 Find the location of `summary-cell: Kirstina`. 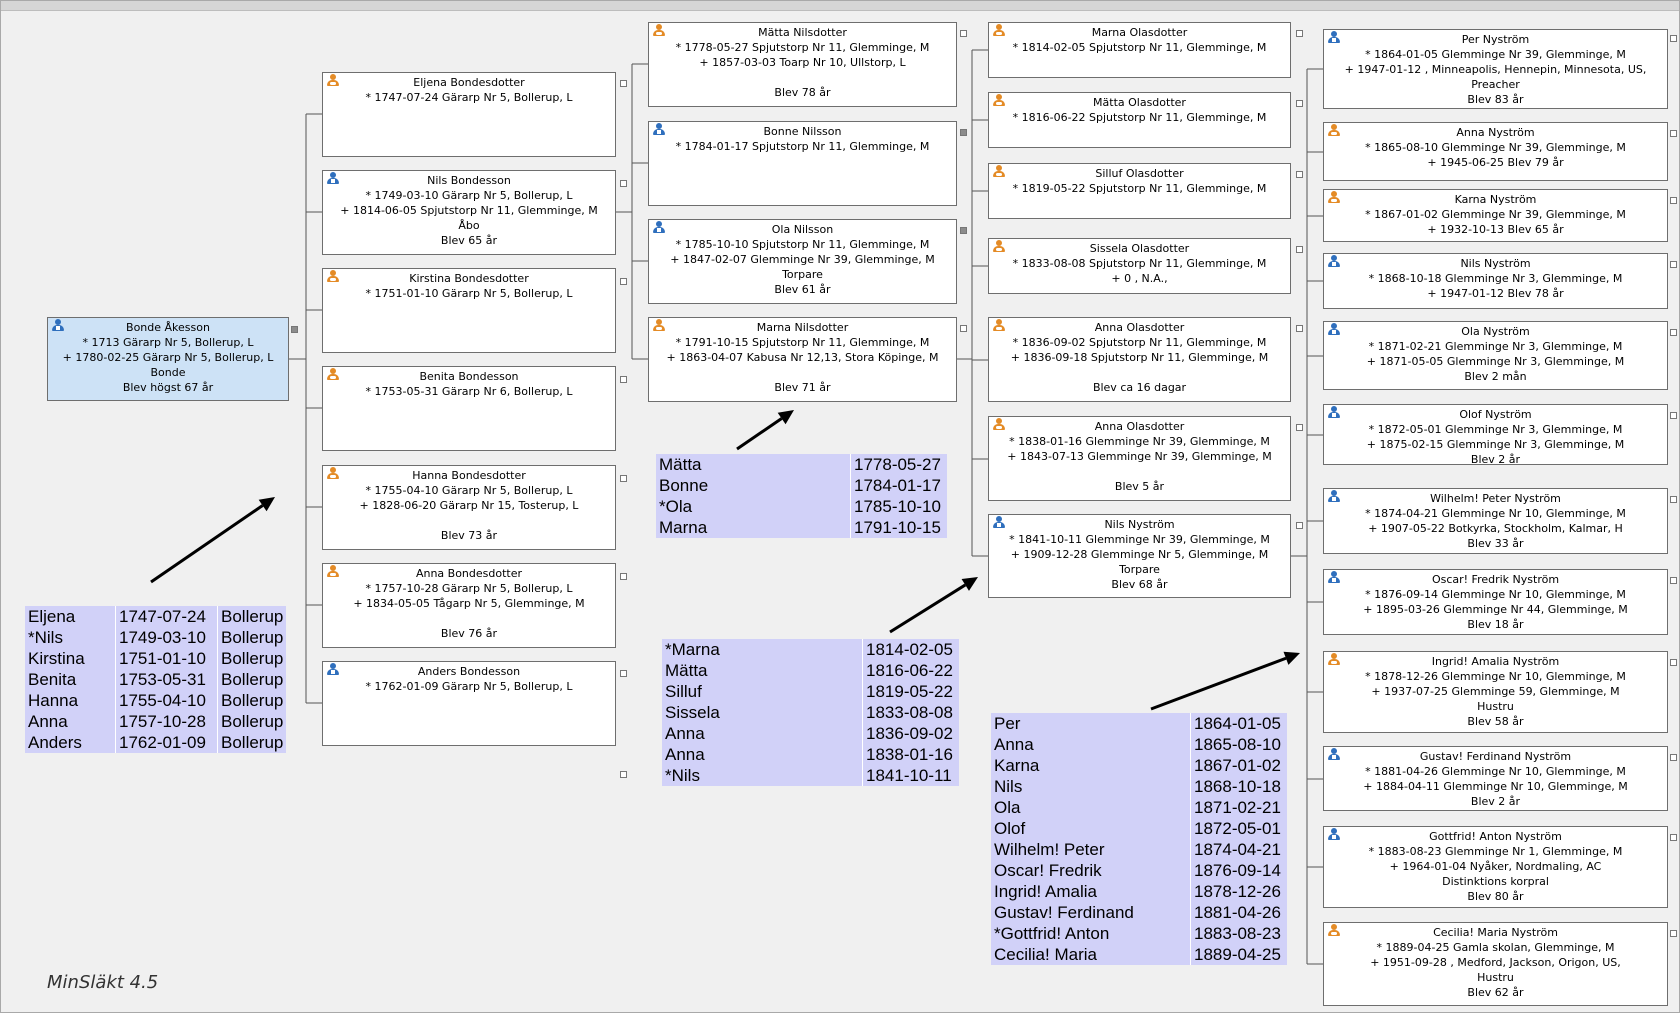

summary-cell: Kirstina is located at coordinates (56, 658).